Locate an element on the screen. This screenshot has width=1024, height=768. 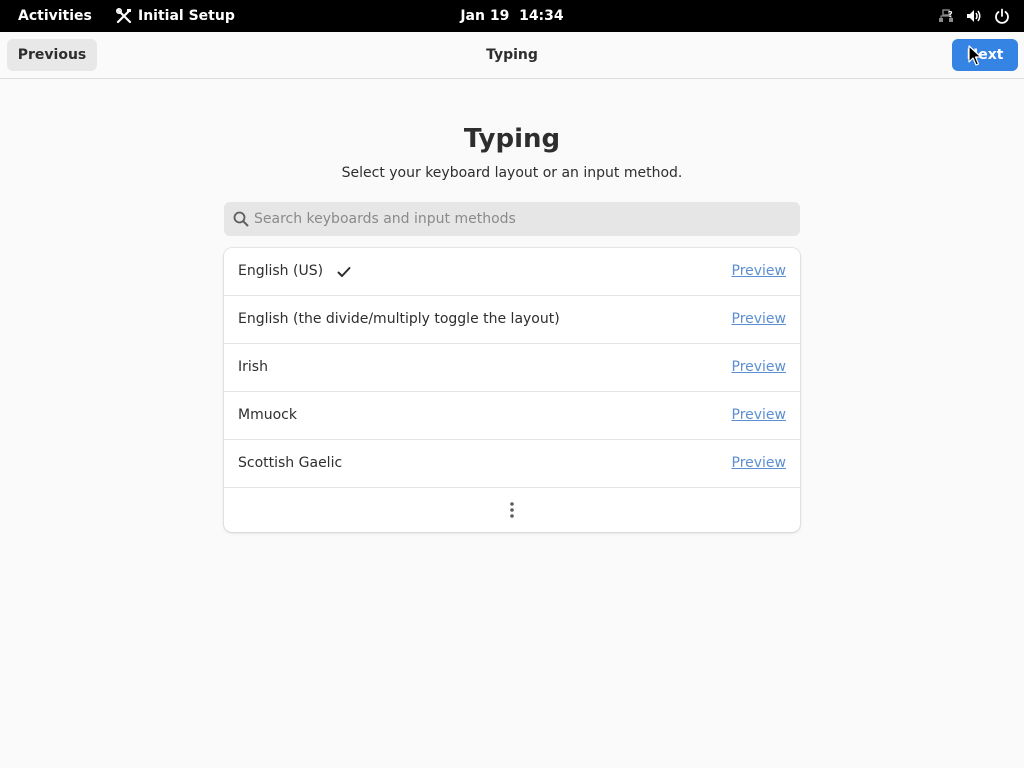
system-status-area: ? is located at coordinates (974, 16).